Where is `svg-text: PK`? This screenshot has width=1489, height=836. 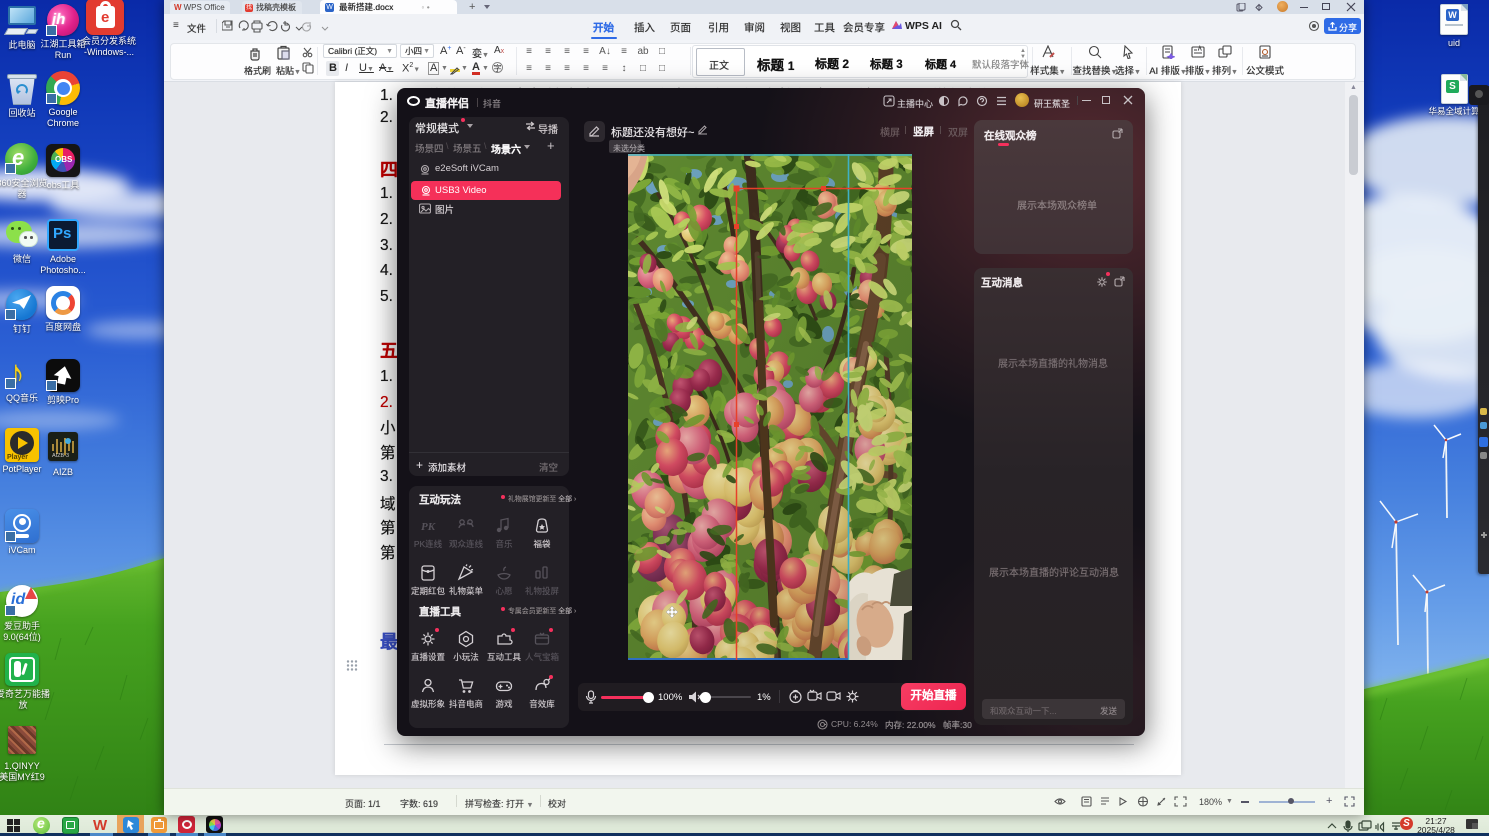 svg-text: PK is located at coordinates (428, 527).